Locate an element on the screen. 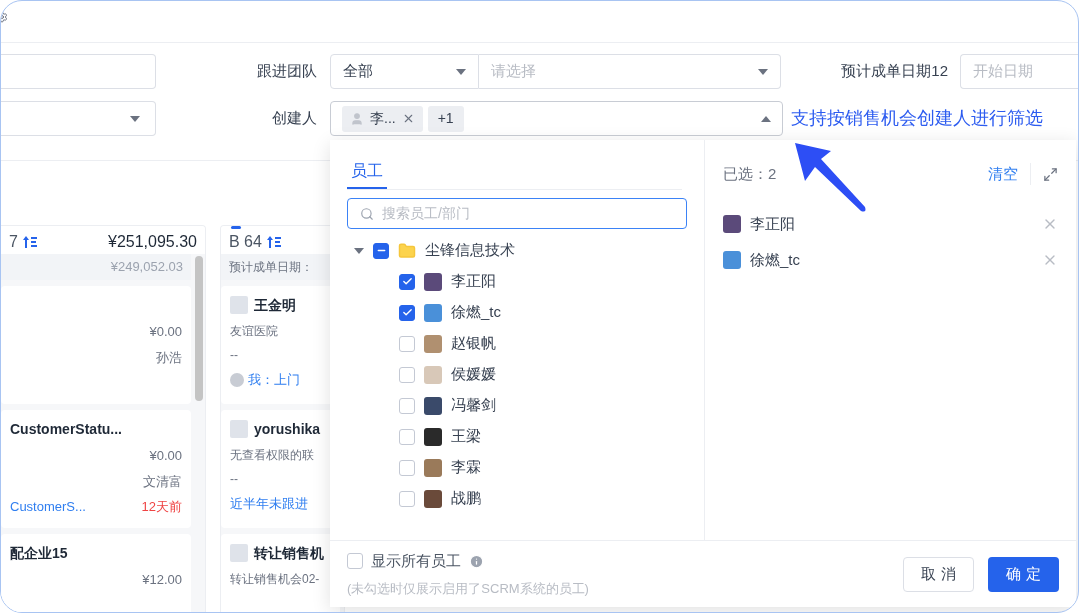 This screenshot has height=614, width=1080. tree-item: 赵银帆 is located at coordinates (517, 343).